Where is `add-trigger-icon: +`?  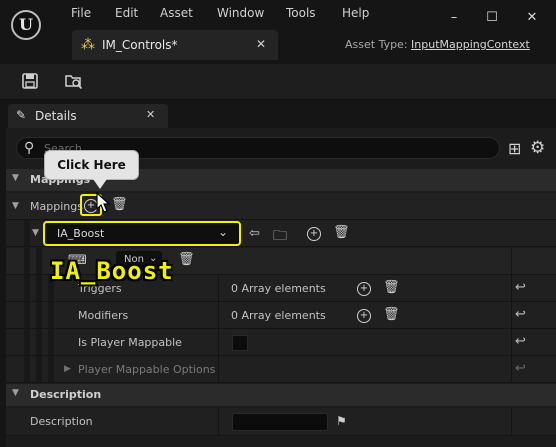 add-trigger-icon: + is located at coordinates (364, 289).